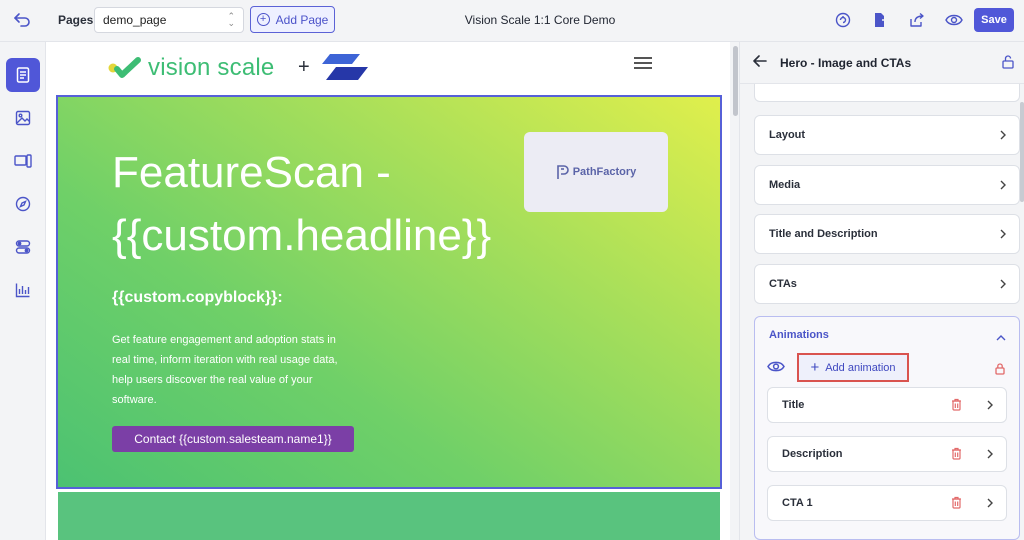  Describe the element at coordinates (1008, 64) in the screenshot. I see `unlock-icon` at that location.